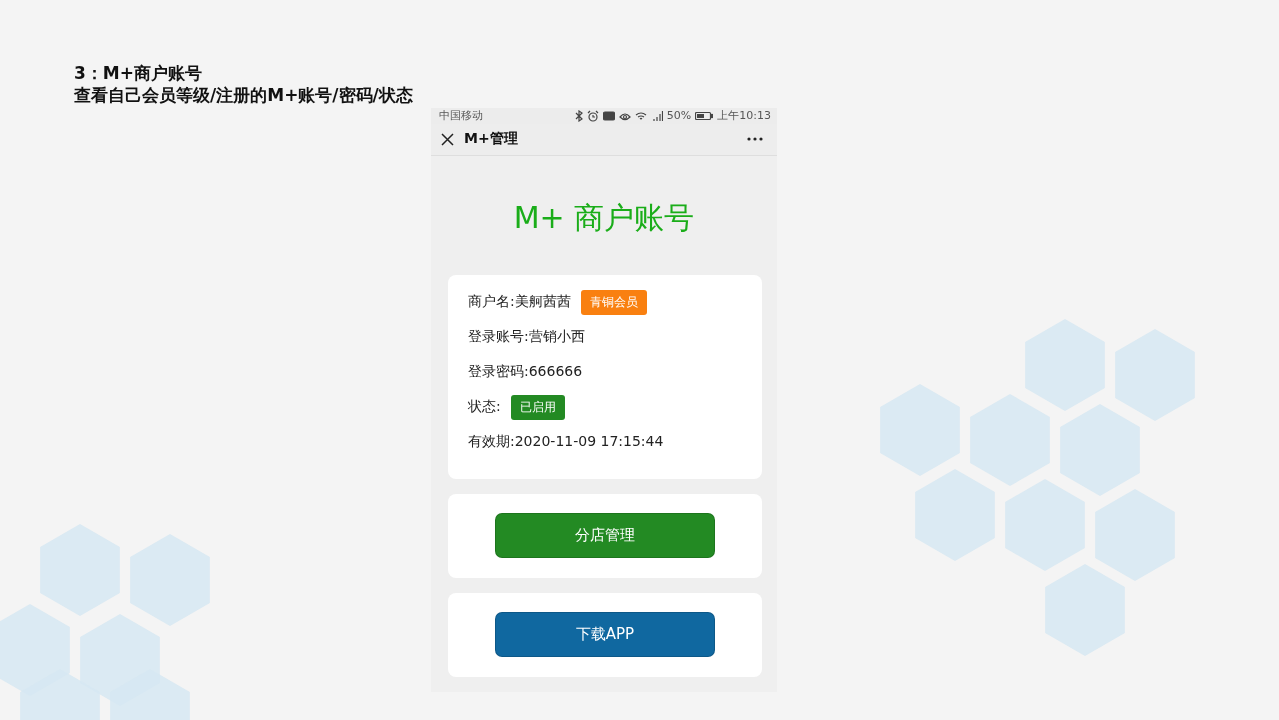  I want to click on info-text: 状态:, so click(484, 407).